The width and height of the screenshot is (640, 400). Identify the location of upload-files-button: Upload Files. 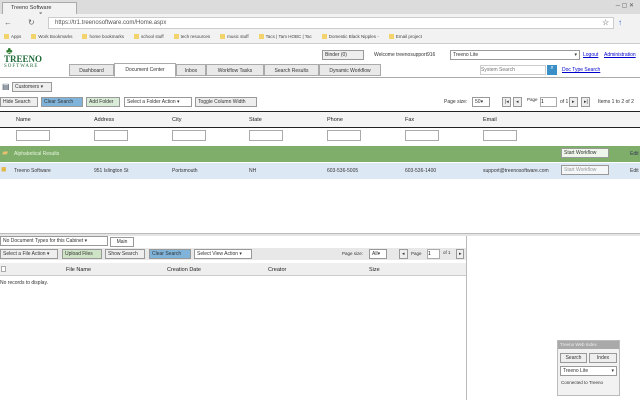
(82, 254).